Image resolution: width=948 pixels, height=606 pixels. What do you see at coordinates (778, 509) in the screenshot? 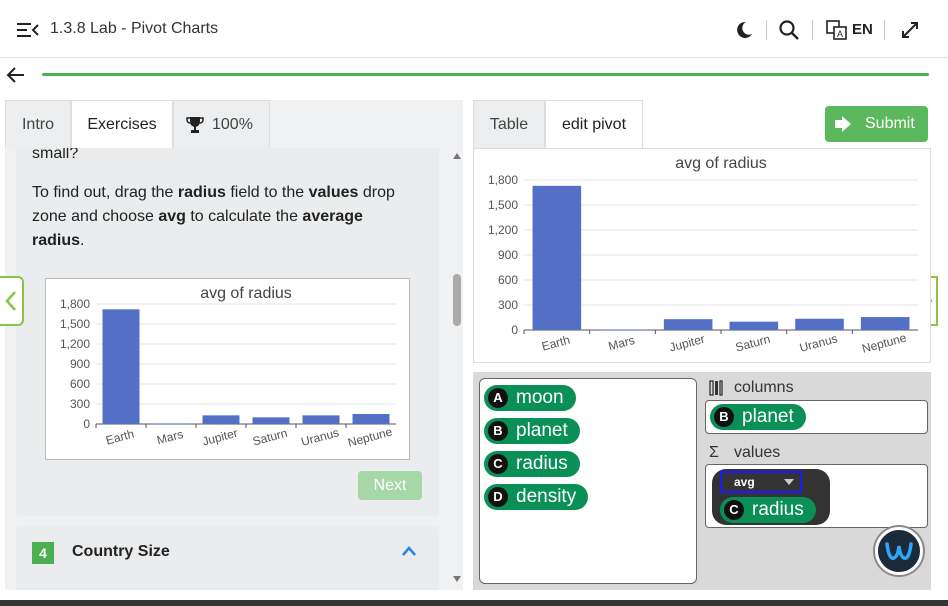
I see `field-label: radius` at bounding box center [778, 509].